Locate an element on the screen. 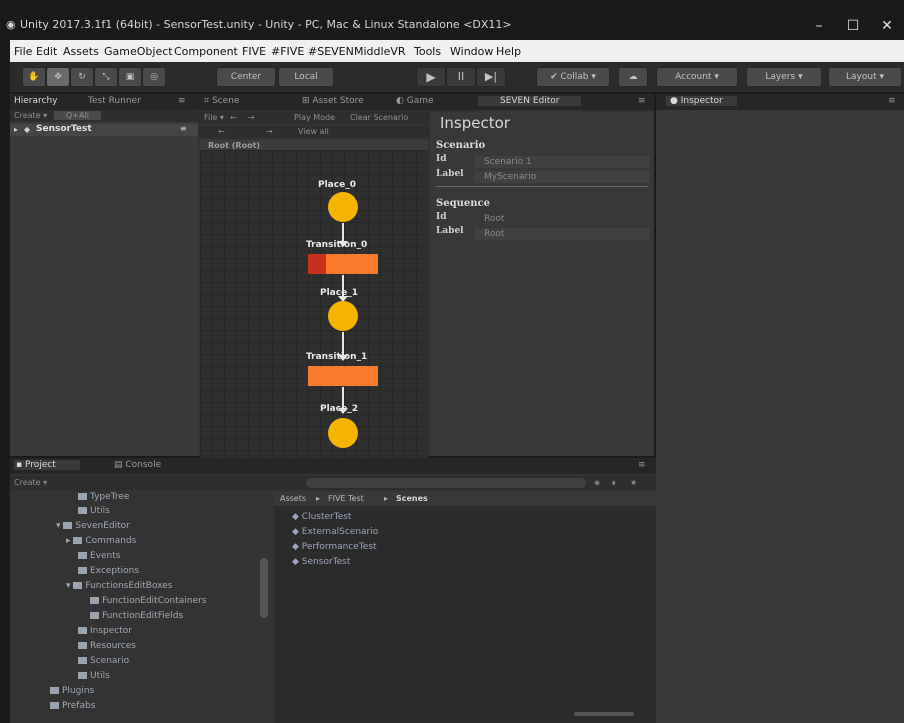  asset-item: ◆ ClusterTest is located at coordinates (321, 517).